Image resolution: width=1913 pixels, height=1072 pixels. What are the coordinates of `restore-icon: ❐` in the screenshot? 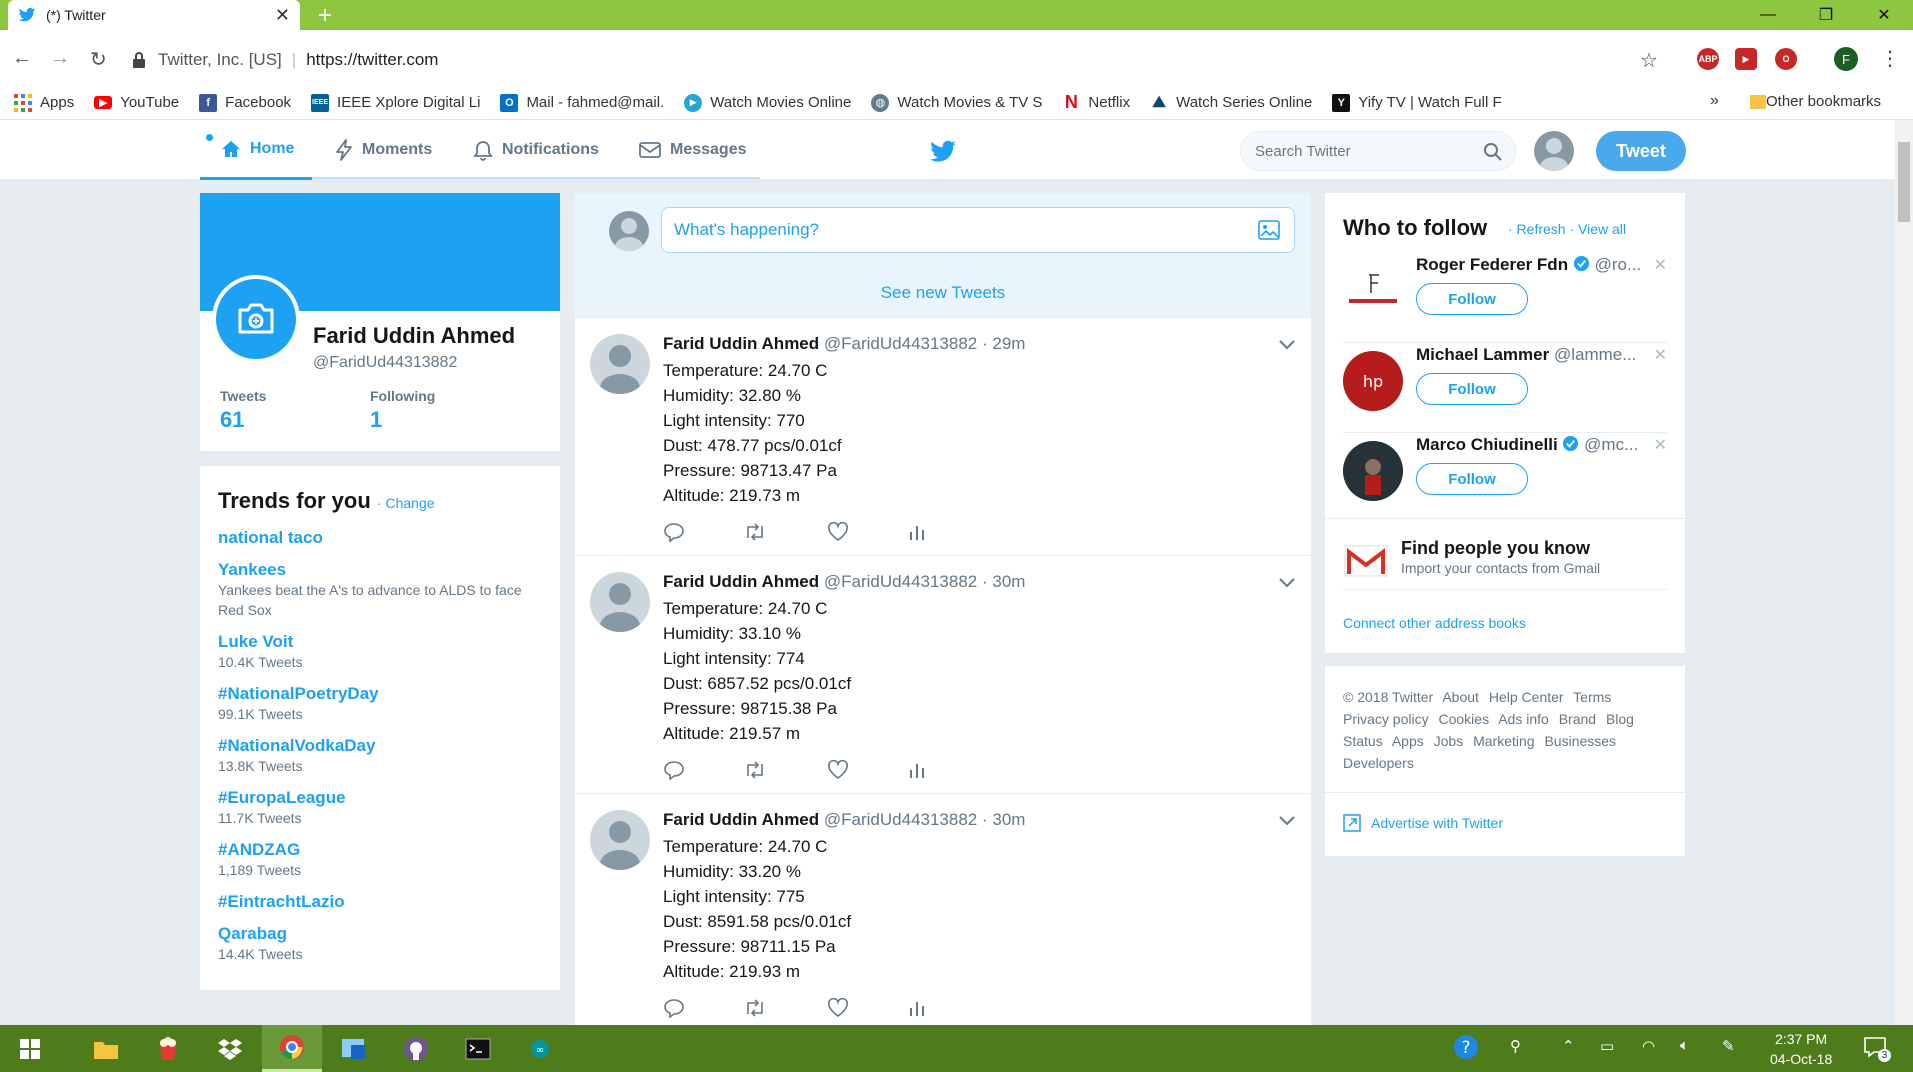 It's located at (1826, 15).